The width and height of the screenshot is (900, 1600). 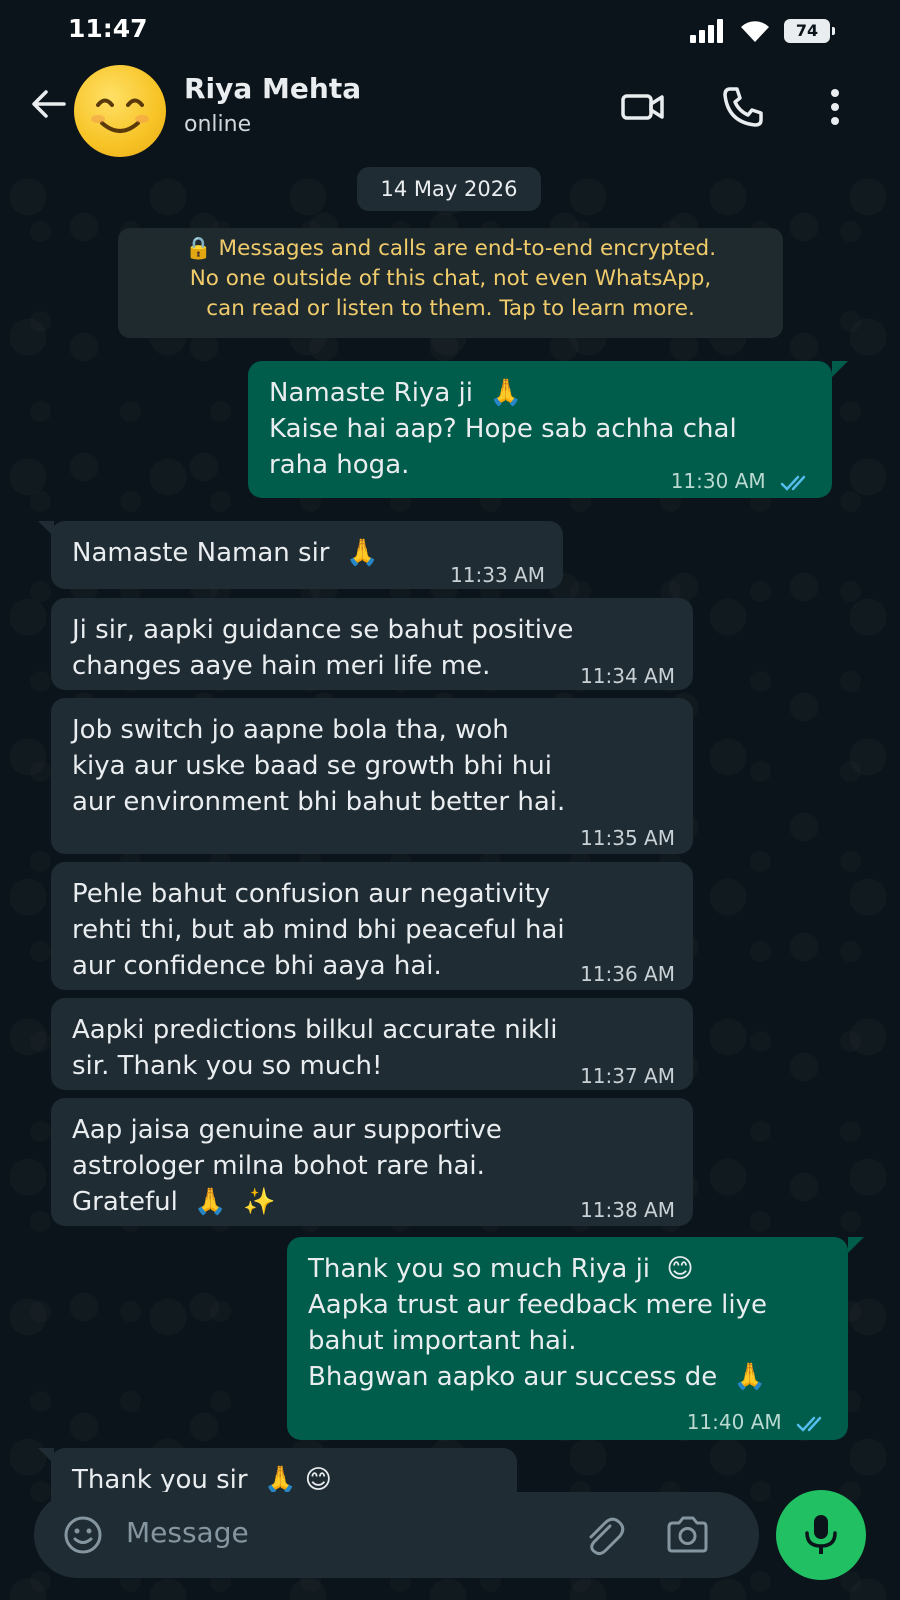 I want to click on phone-icon, so click(x=743, y=107).